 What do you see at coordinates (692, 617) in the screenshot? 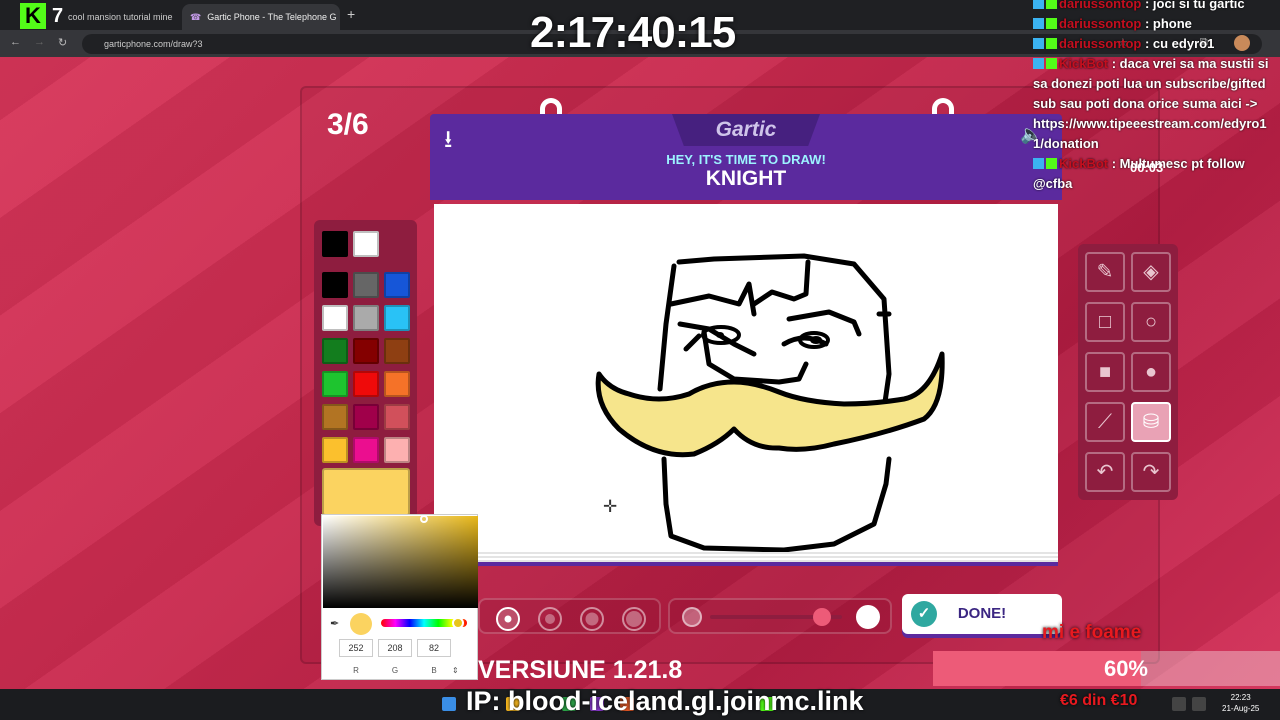
I see `opacity-low-icon` at bounding box center [692, 617].